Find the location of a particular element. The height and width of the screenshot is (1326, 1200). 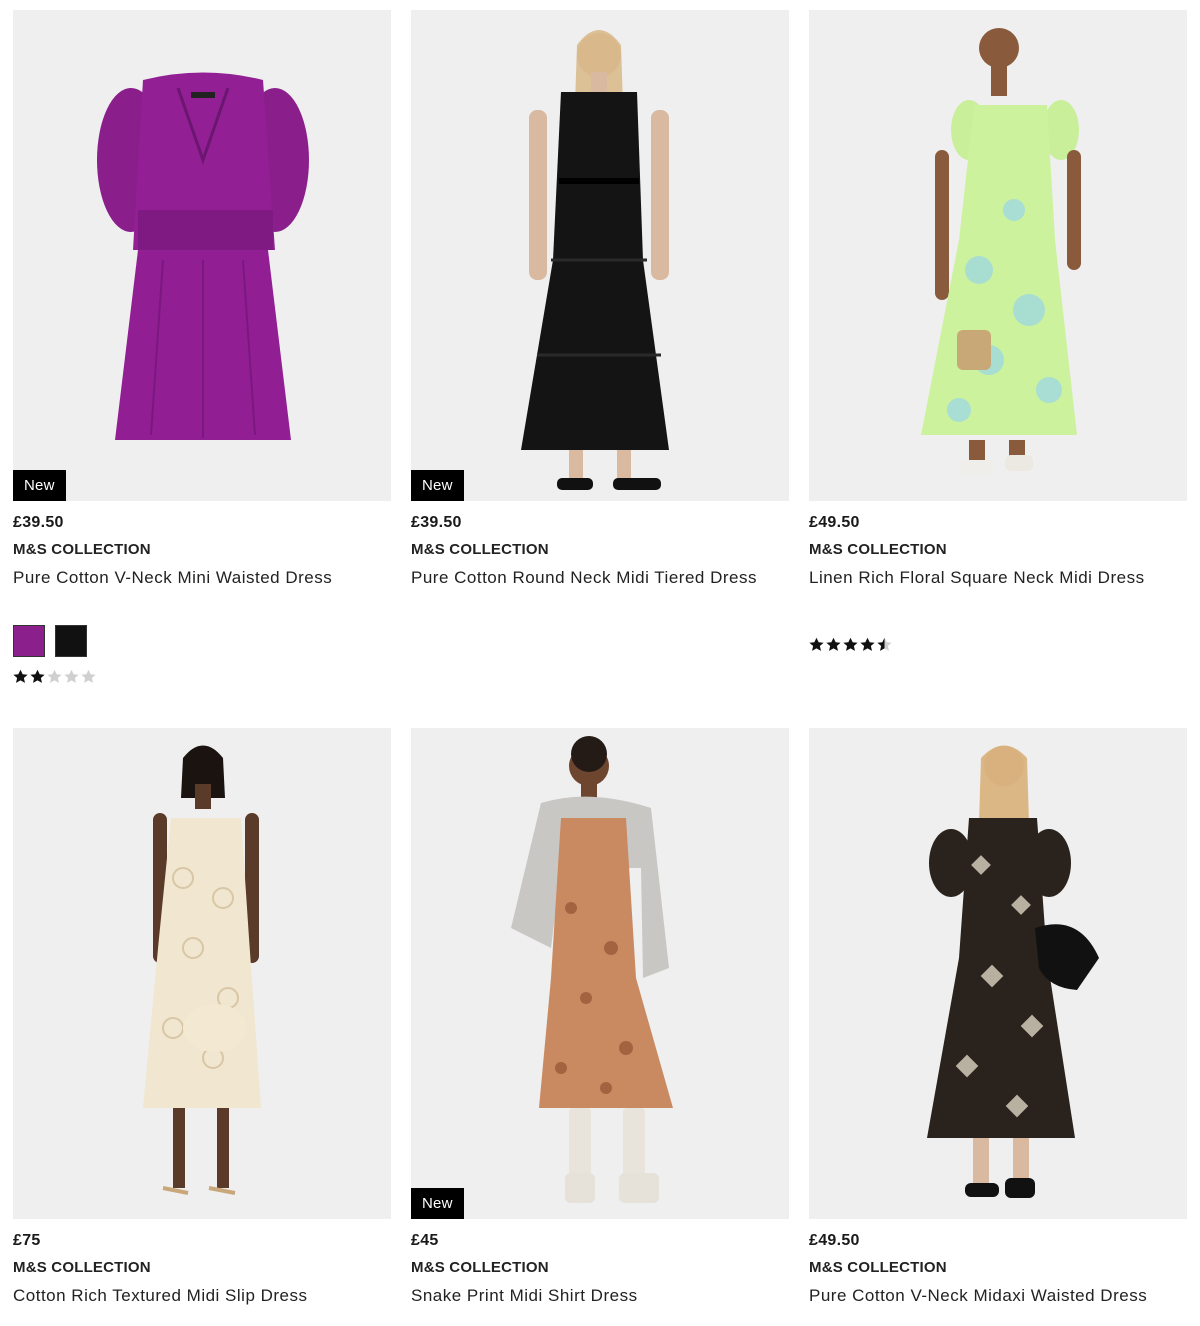

colour-swatches is located at coordinates (202, 641).